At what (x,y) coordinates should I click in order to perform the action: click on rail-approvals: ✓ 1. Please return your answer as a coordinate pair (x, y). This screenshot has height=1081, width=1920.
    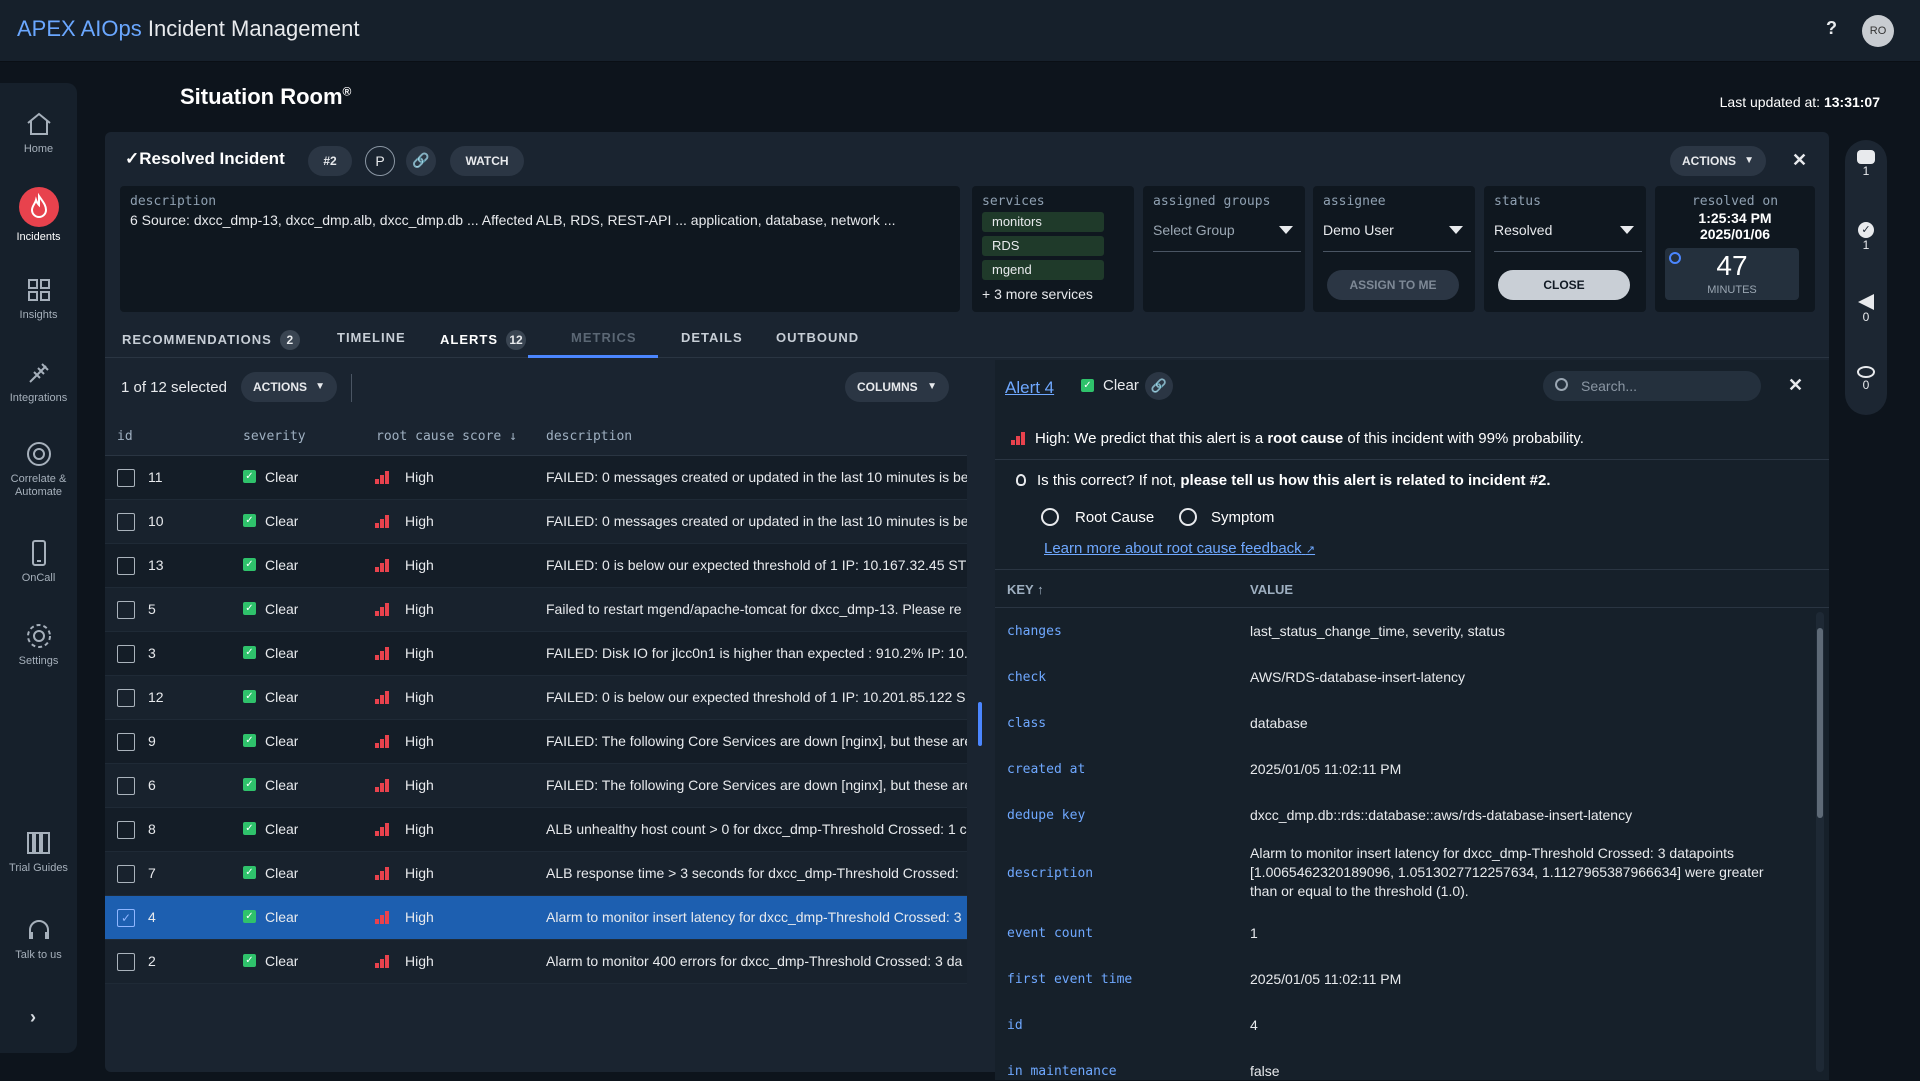
    Looking at the image, I should click on (1866, 237).